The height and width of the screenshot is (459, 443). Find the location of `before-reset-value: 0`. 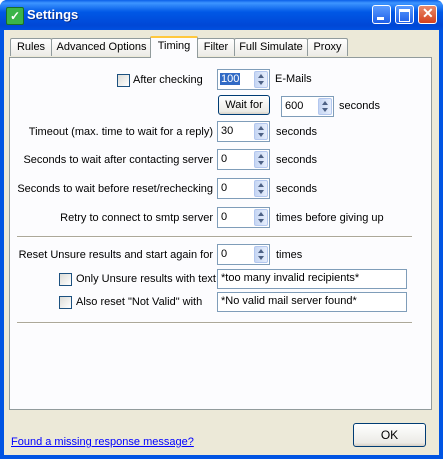

before-reset-value: 0 is located at coordinates (224, 188).